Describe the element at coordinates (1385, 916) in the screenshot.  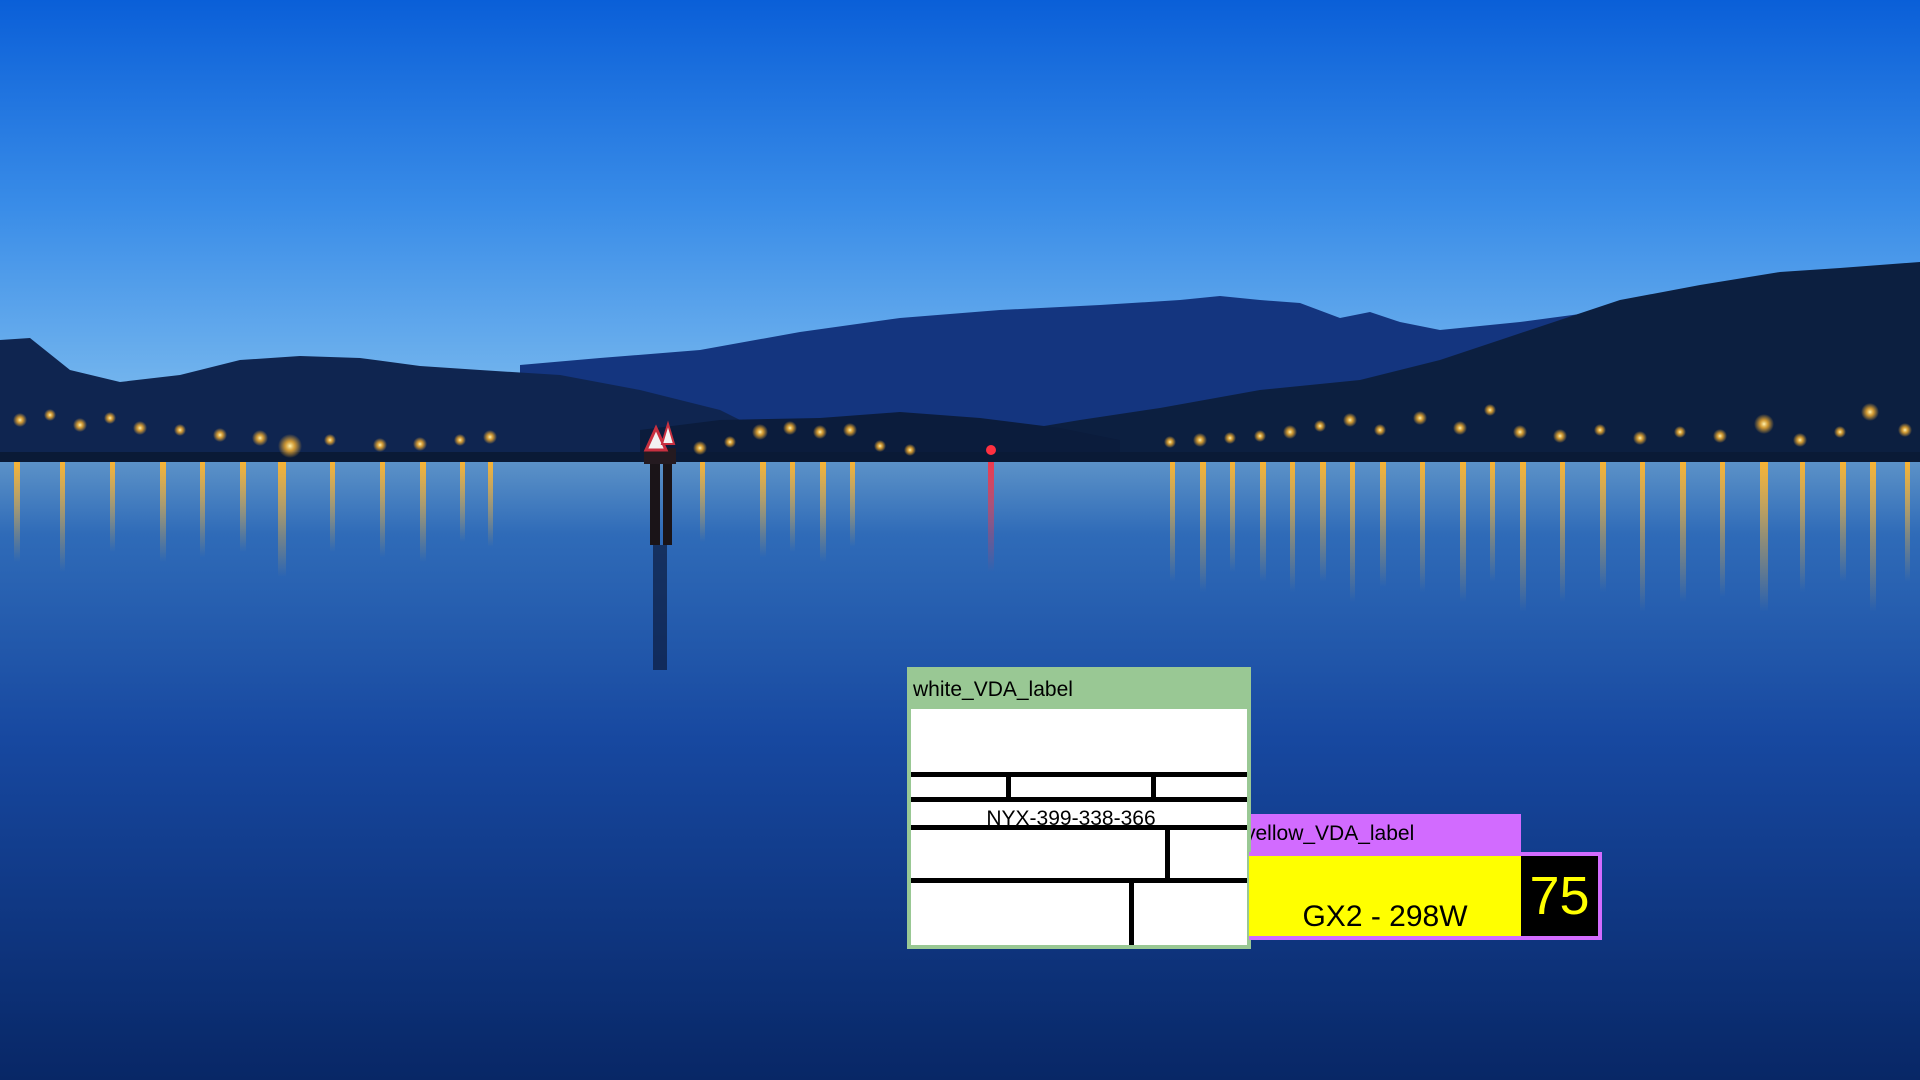
I see `yellow-vda-label-part: GX2 - 298W` at that location.